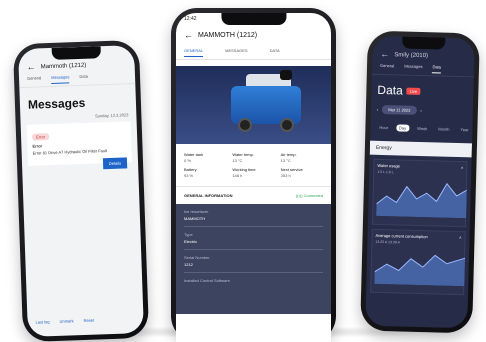  Describe the element at coordinates (291, 172) in the screenshot. I see `stat-next-service: Next service 353 h` at that location.